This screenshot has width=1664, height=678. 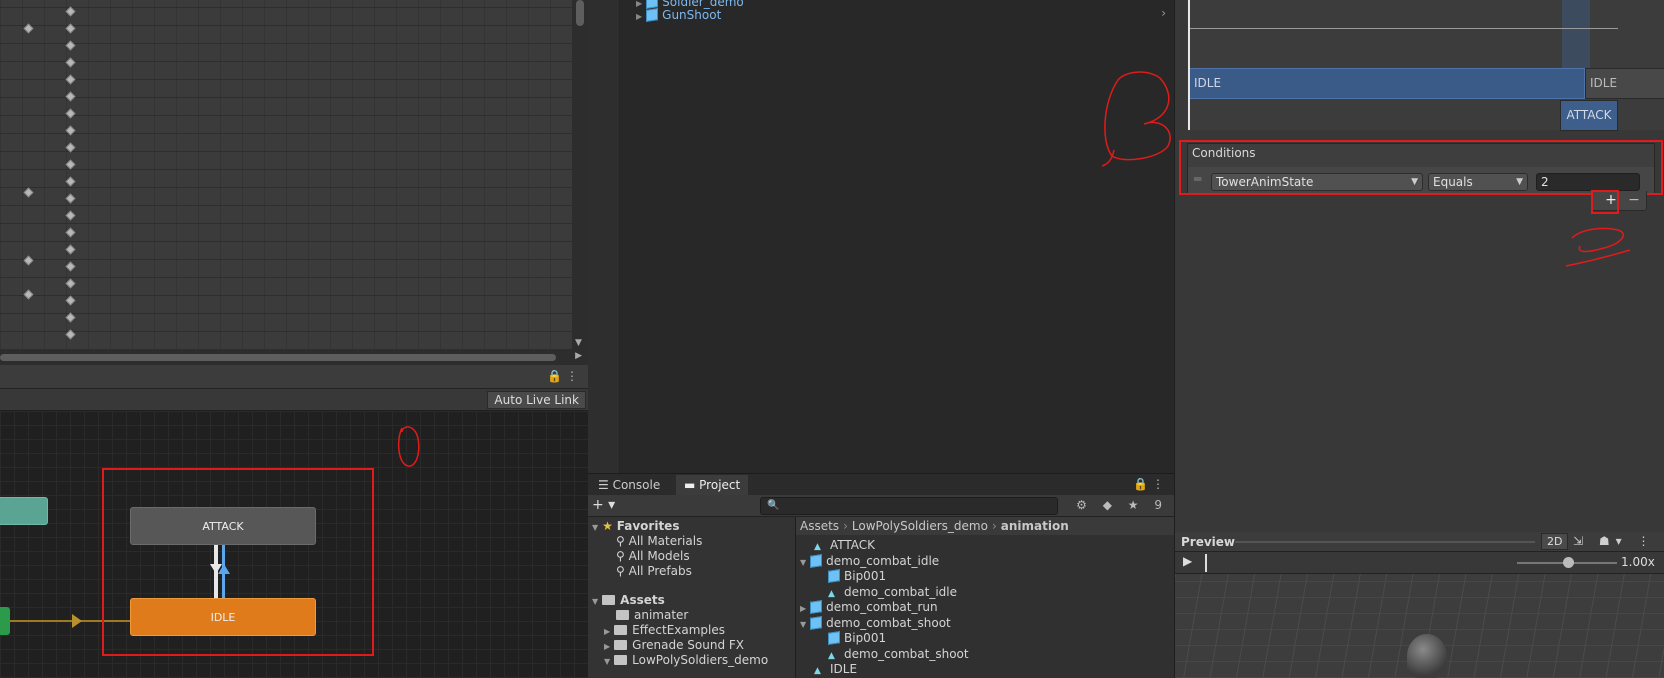 What do you see at coordinates (622, 615) in the screenshot?
I see `folder-icon` at bounding box center [622, 615].